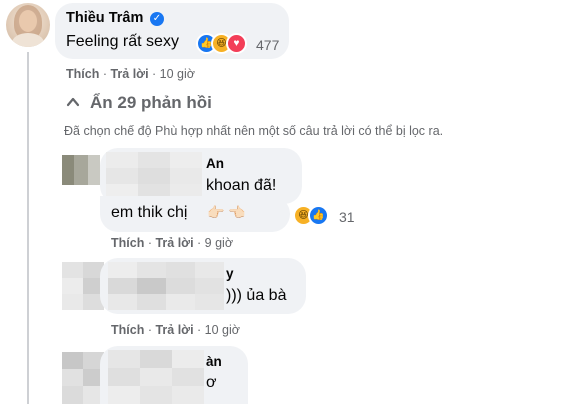 The width and height of the screenshot is (580, 404). Describe the element at coordinates (216, 212) in the screenshot. I see `pointing-hand-icon: 👉🏻` at that location.